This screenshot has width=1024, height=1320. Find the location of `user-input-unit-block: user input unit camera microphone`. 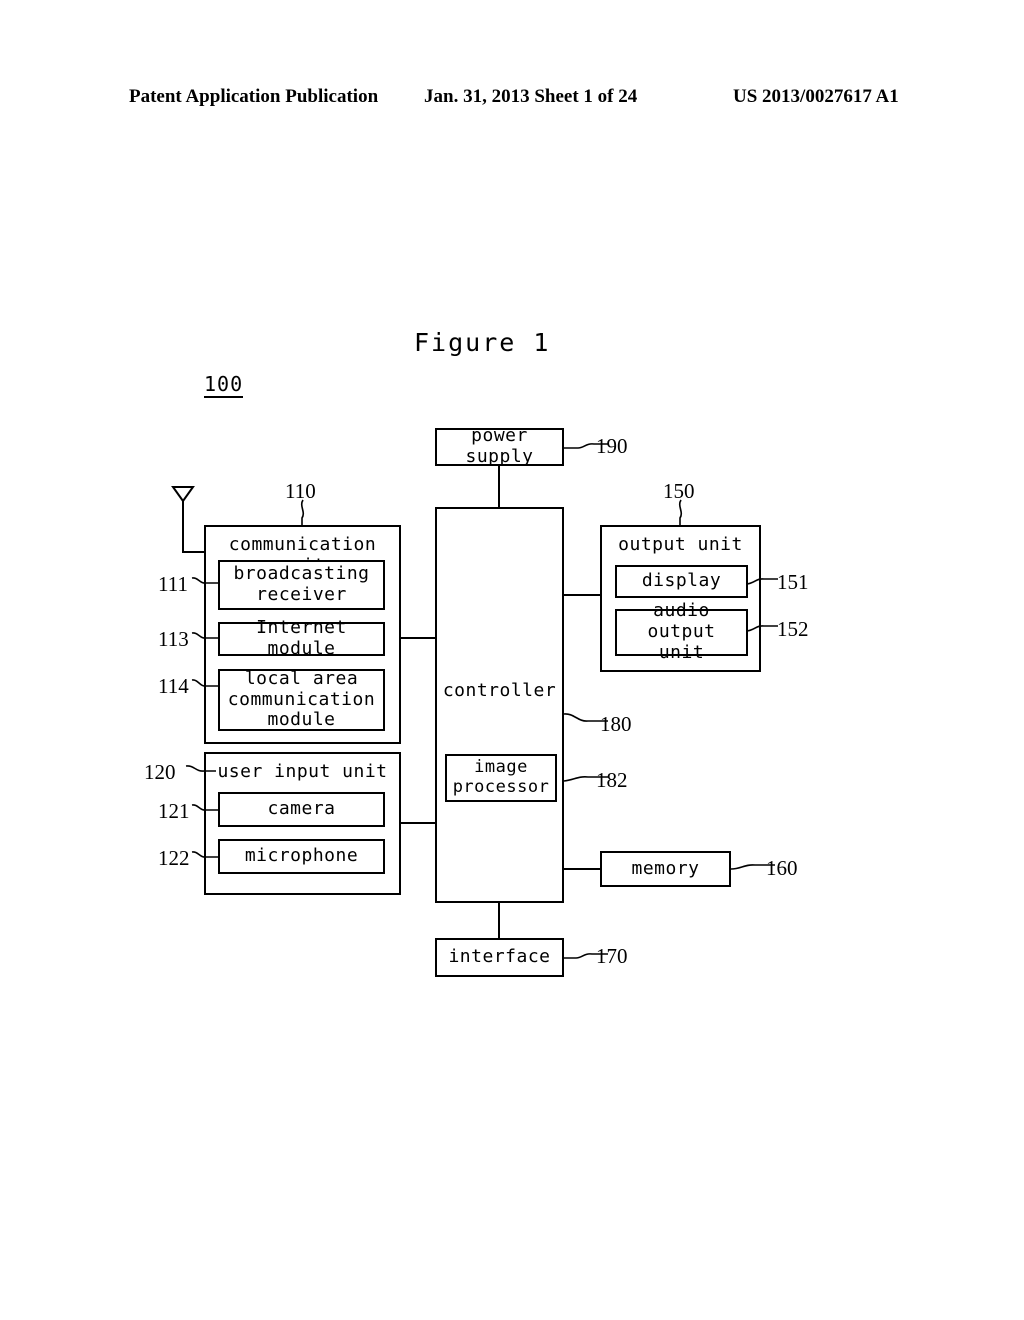

user-input-unit-block: user input unit camera microphone is located at coordinates (302, 823).